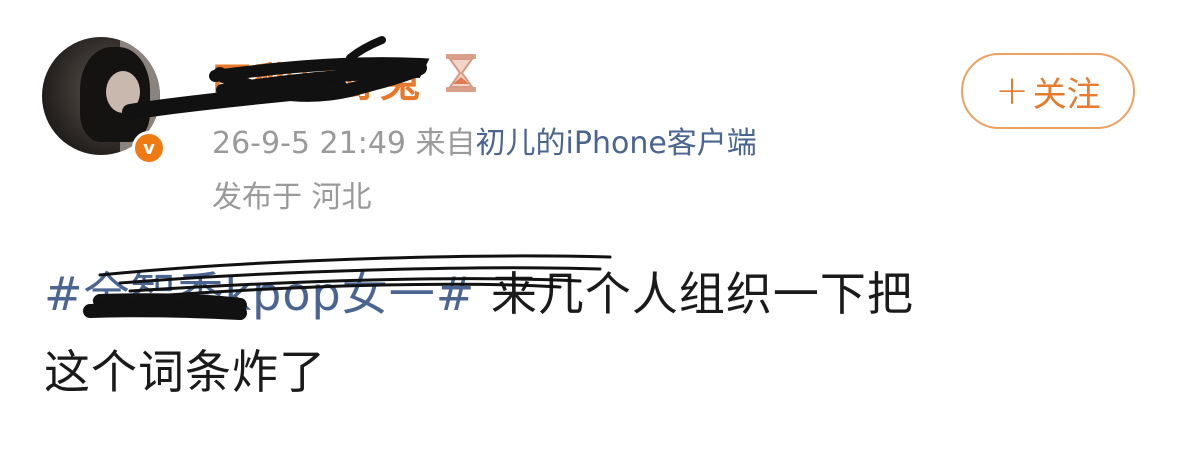  What do you see at coordinates (616, 143) in the screenshot?
I see `post-source: 初儿的iPhone客户端` at bounding box center [616, 143].